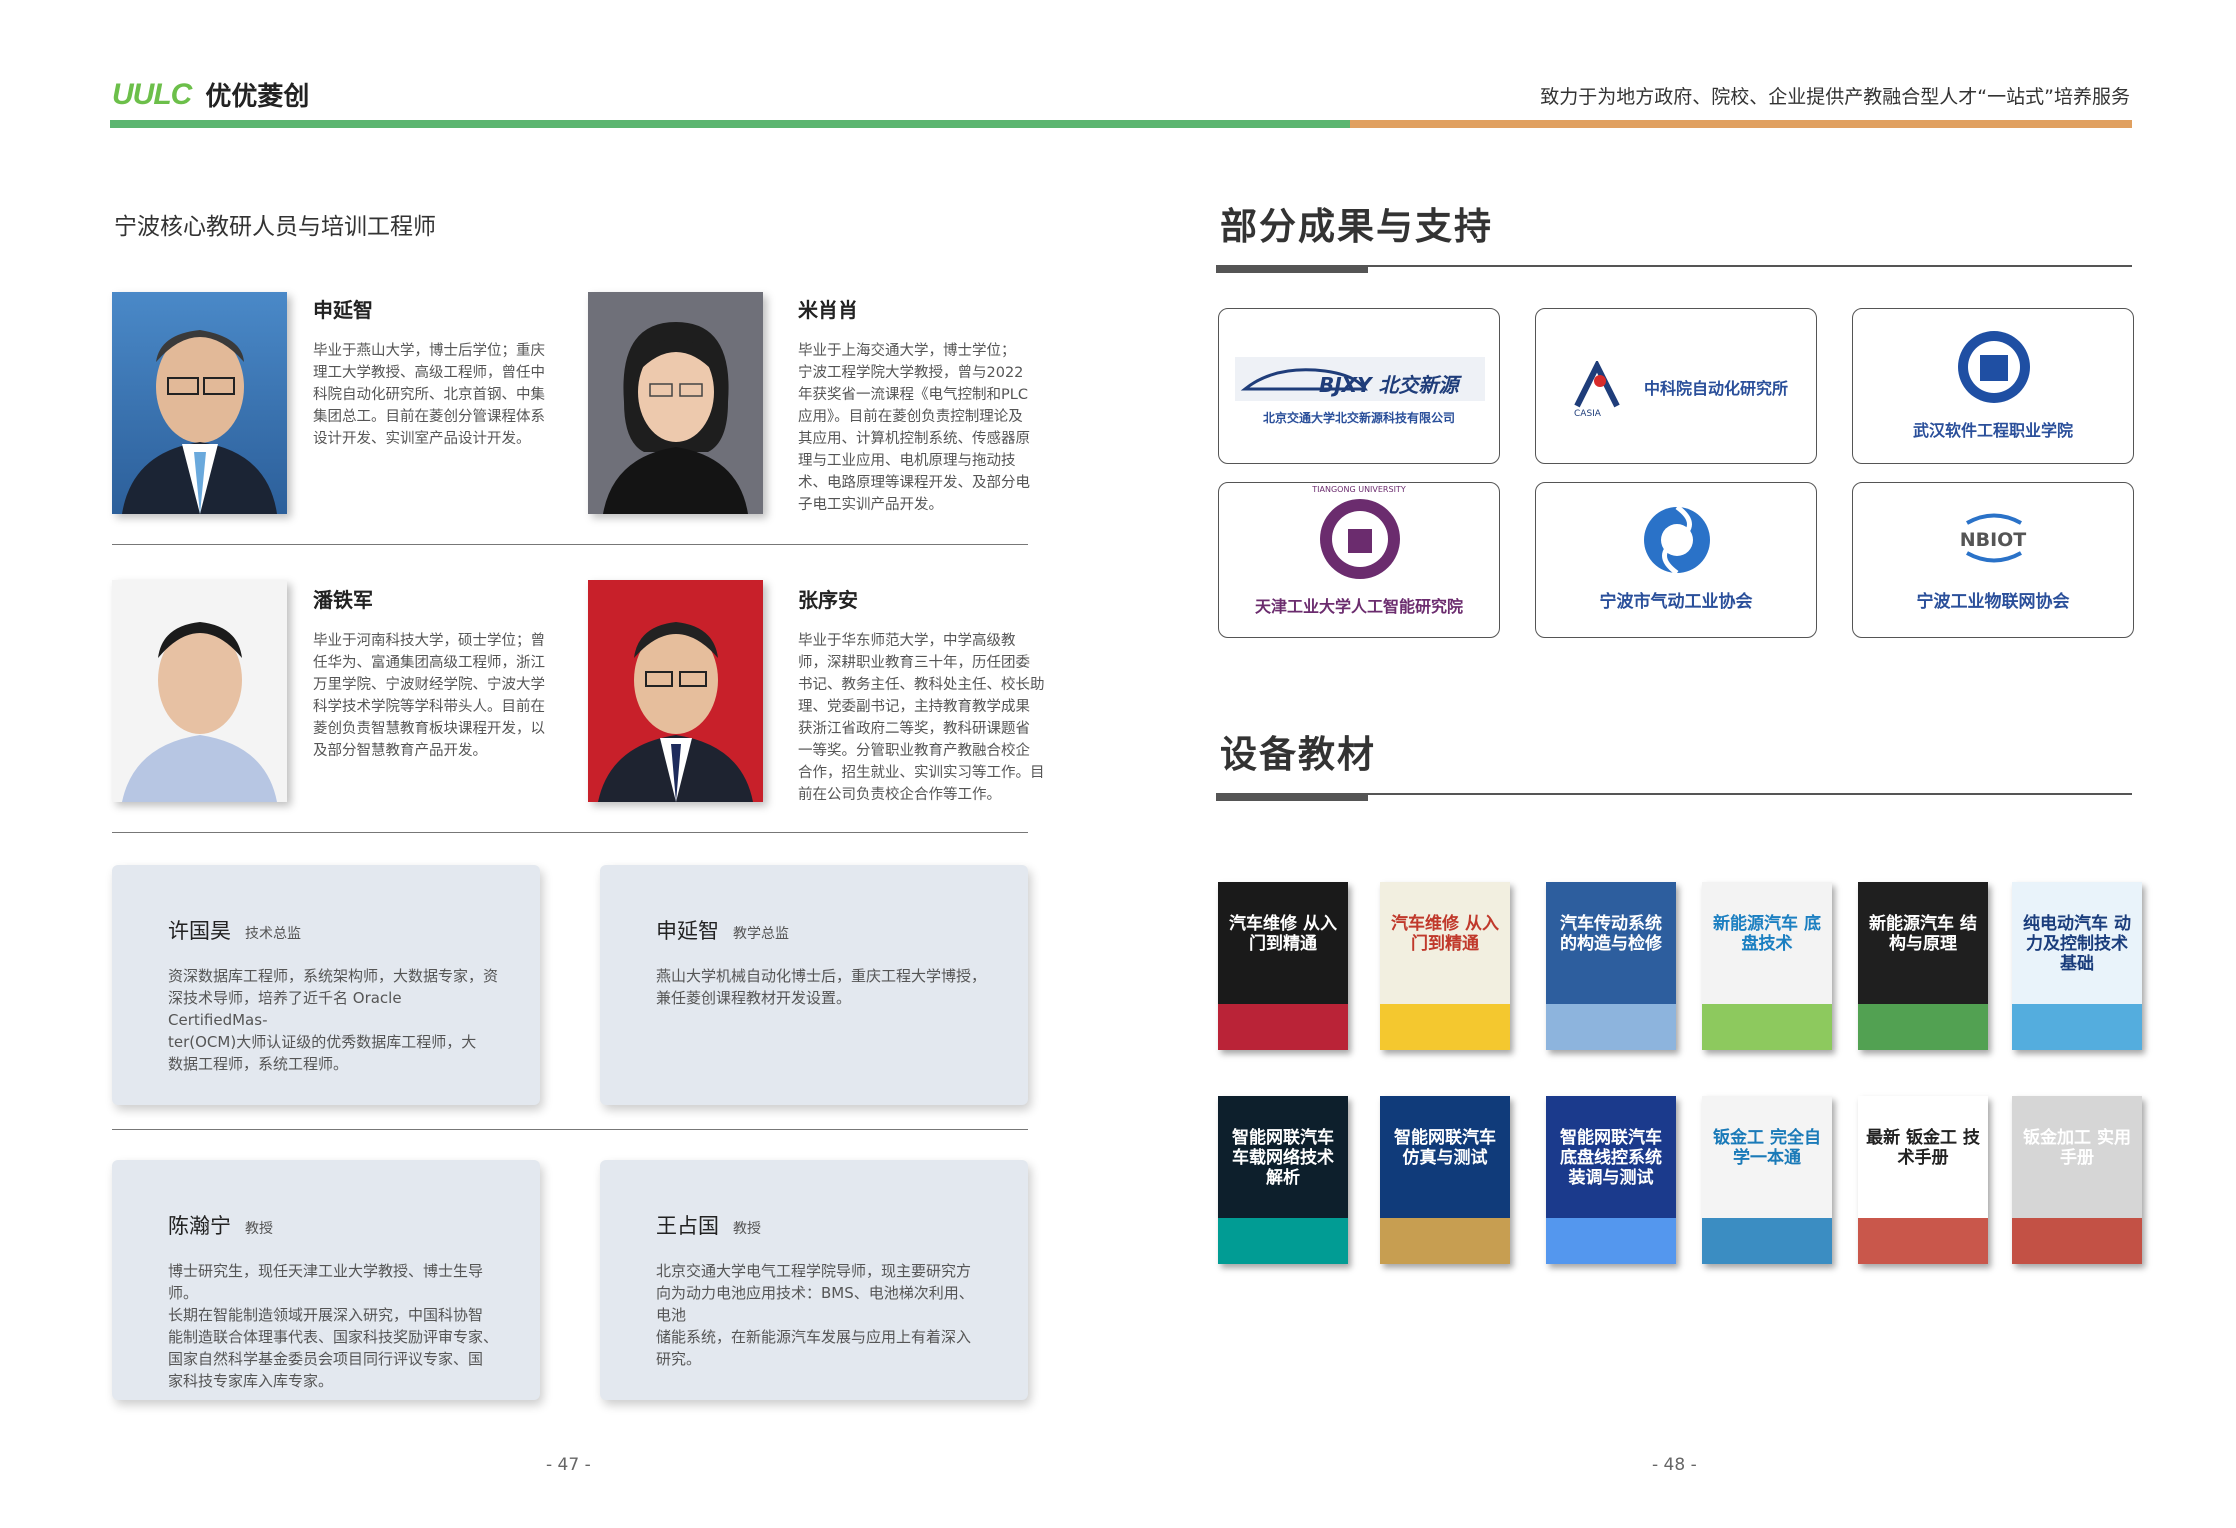 Image resolution: width=2236 pixels, height=1528 pixels. What do you see at coordinates (273, 934) in the screenshot?
I see `card-role: 技术总监` at bounding box center [273, 934].